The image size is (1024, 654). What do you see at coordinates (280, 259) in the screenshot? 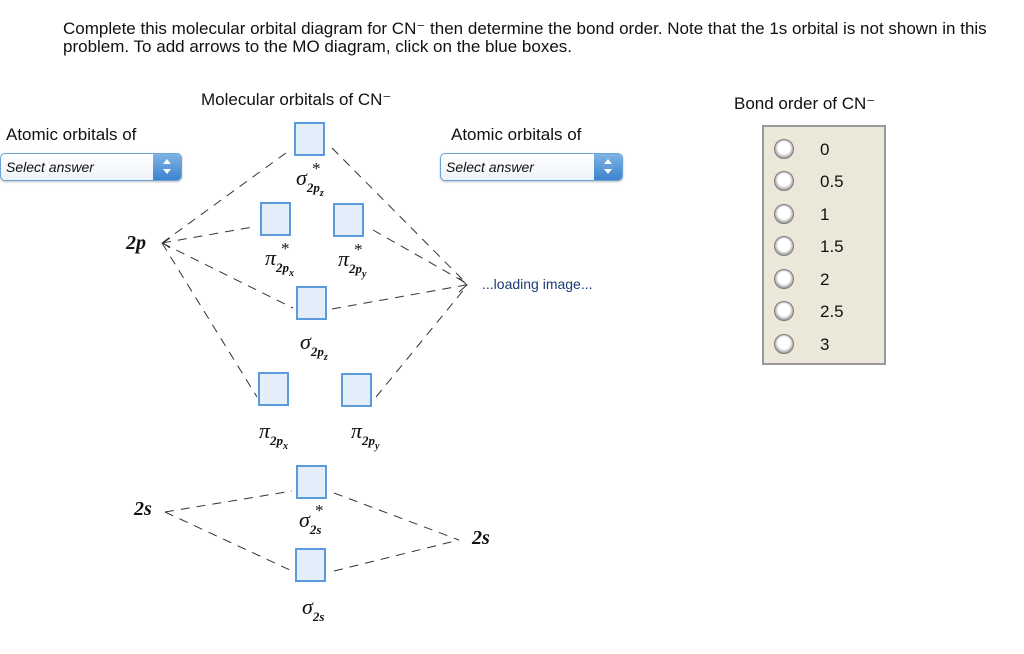
I see `mo-label-pi-star-2px: π * 2px` at bounding box center [280, 259].